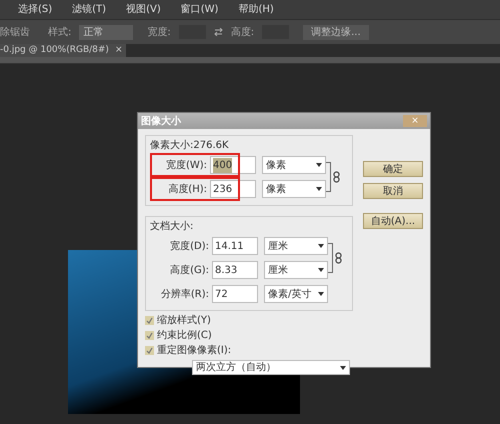 This screenshot has height=424, width=500. I want to click on field-value: 236, so click(222, 189).